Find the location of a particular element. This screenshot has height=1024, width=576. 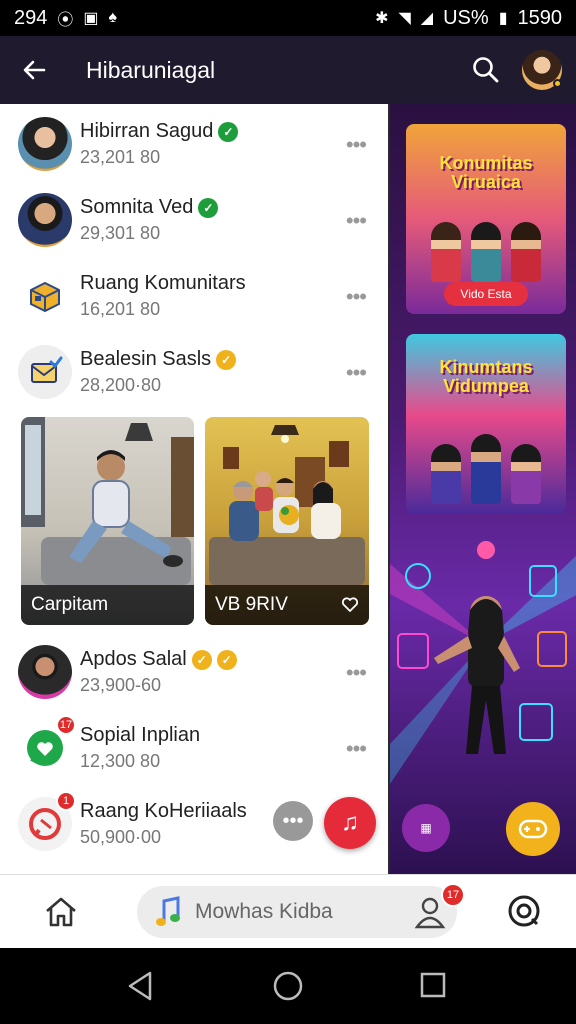

status-time: 294 is located at coordinates (31, 17).